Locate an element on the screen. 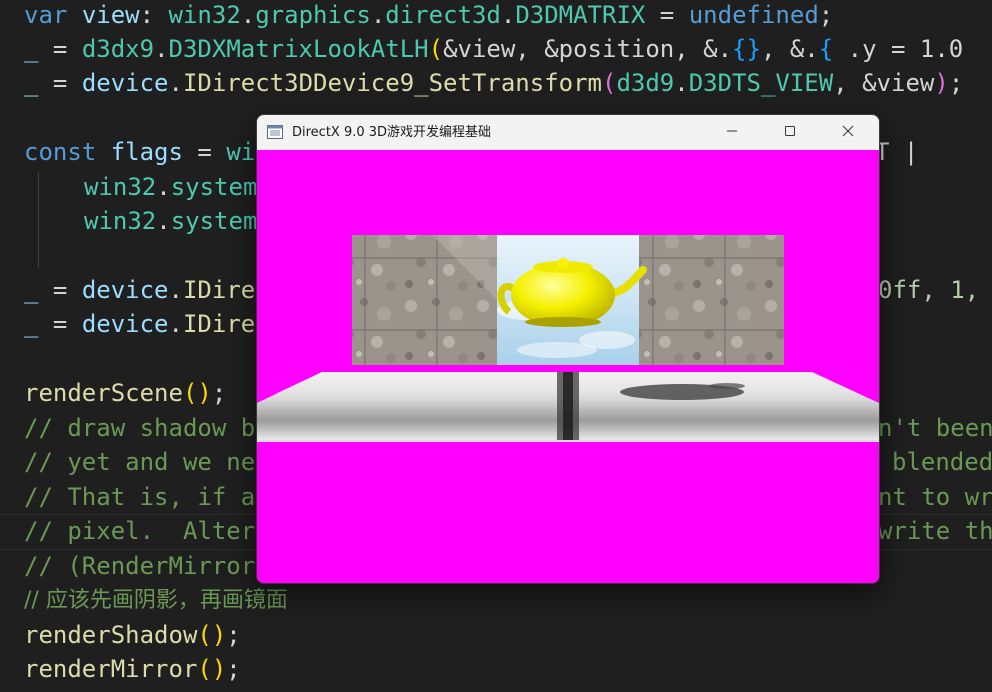 The width and height of the screenshot is (992, 692). close-button is located at coordinates (848, 132).